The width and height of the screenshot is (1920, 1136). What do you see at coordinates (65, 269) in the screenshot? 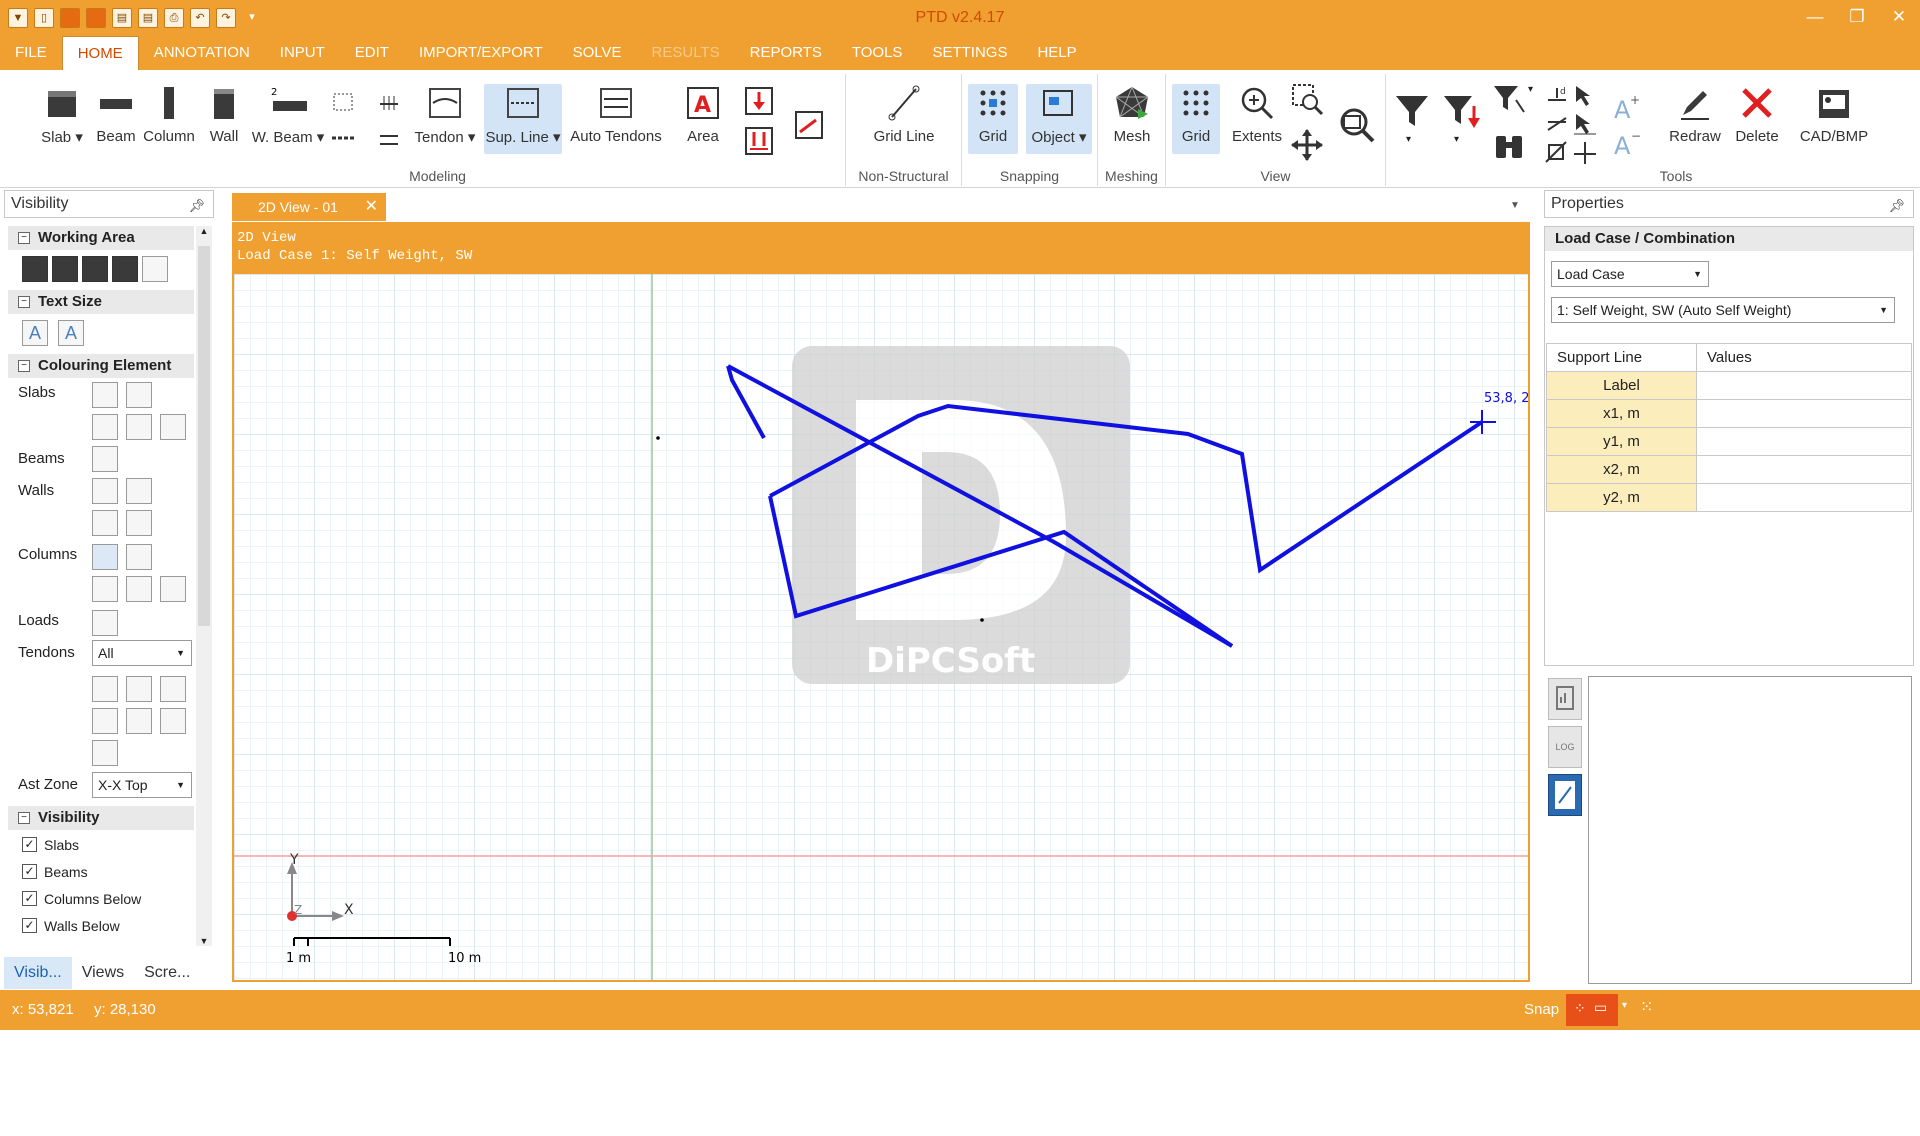
I see `layers-icon` at bounding box center [65, 269].